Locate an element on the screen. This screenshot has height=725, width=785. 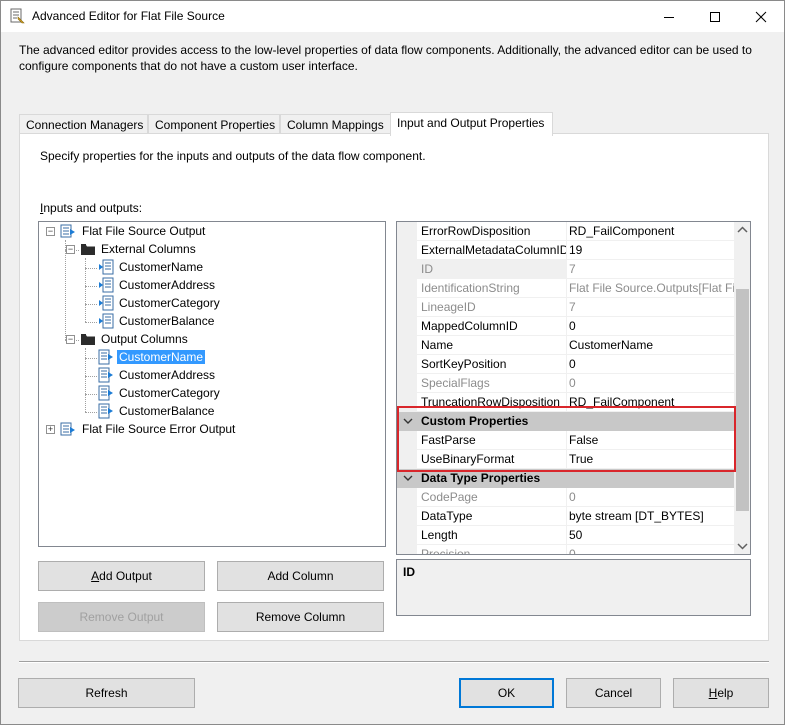
property-row: MappedColumnID 0 is located at coordinates (565, 326).